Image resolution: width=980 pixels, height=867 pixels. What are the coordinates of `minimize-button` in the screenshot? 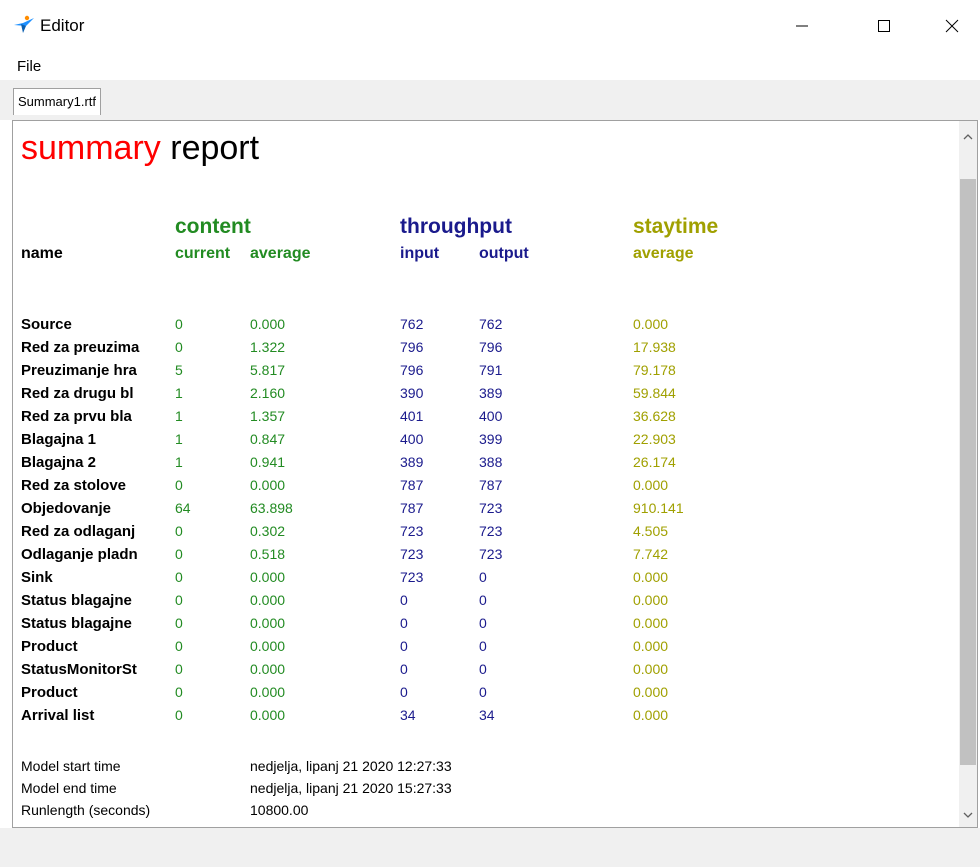 It's located at (802, 26).